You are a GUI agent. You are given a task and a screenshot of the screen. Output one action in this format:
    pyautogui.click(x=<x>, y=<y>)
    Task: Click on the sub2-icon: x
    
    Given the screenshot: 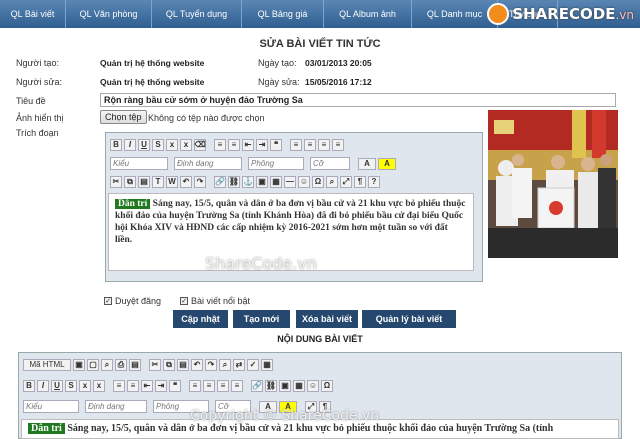 What is the action you would take?
    pyautogui.click(x=85, y=385)
    